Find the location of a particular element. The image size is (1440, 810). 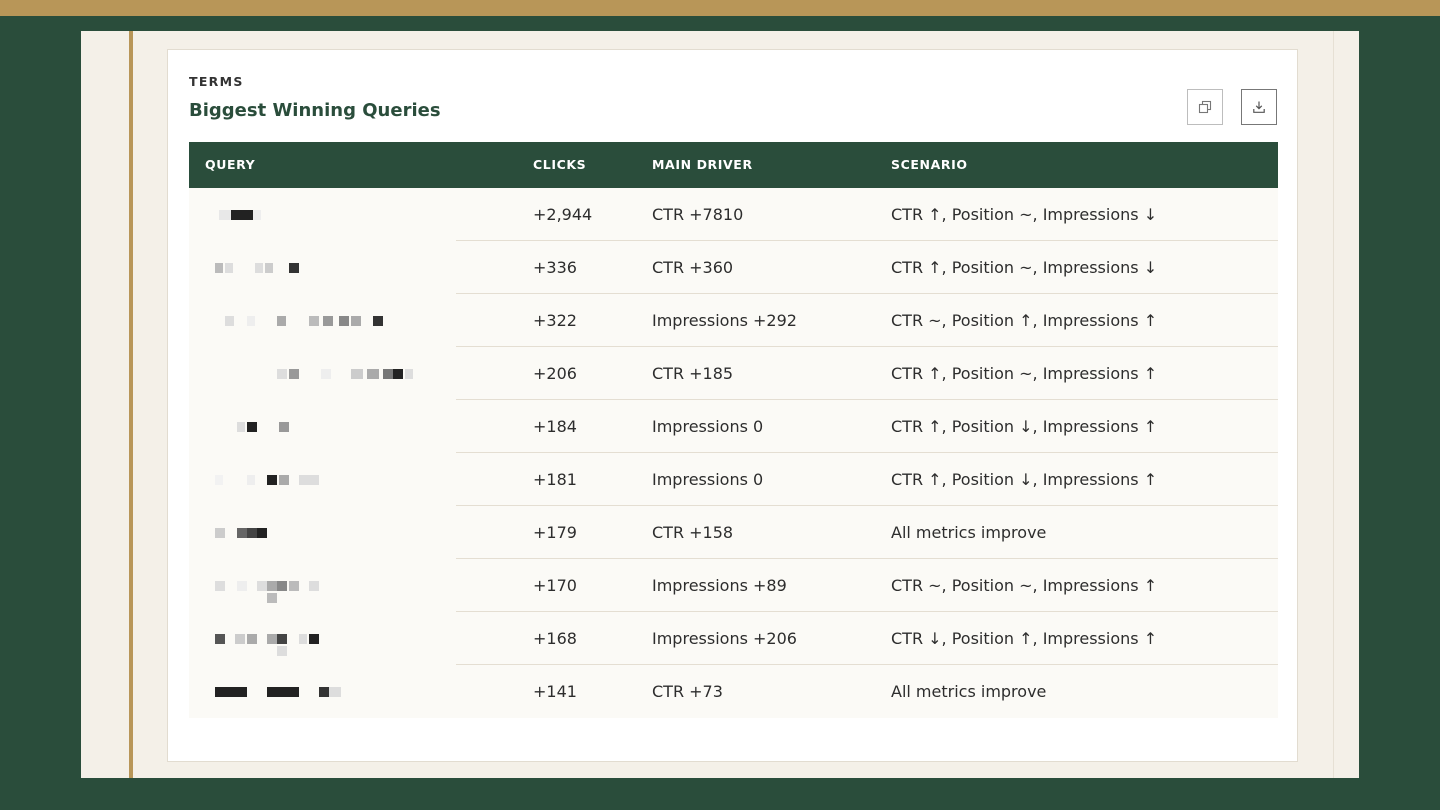

clicks-cell: +336 is located at coordinates (555, 267).